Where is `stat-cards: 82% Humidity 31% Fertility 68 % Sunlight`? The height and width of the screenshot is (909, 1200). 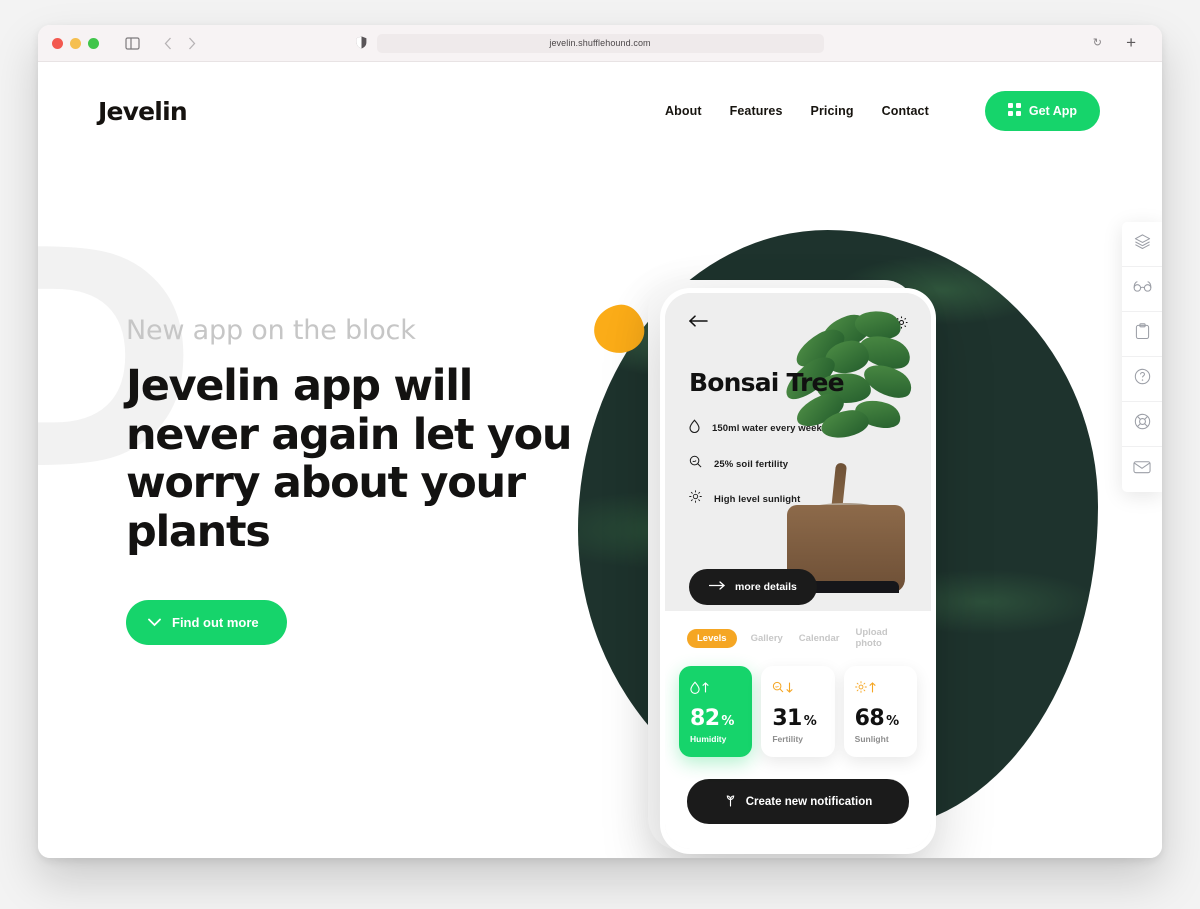
stat-cards: 82% Humidity 31% Fertility 68 % Sunlight is located at coordinates (798, 711).